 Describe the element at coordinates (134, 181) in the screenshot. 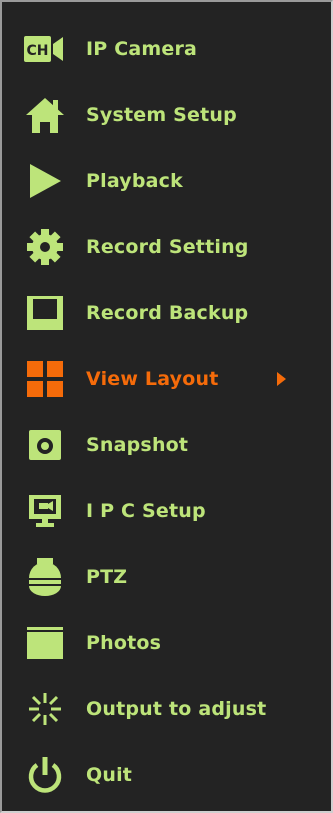

I see `menu-item-label: Playback` at that location.